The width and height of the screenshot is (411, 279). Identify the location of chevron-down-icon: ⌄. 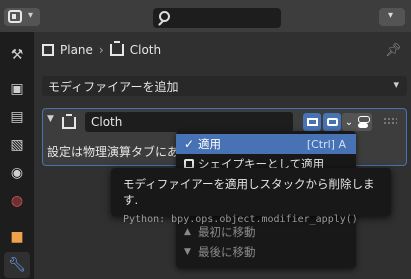
(349, 122).